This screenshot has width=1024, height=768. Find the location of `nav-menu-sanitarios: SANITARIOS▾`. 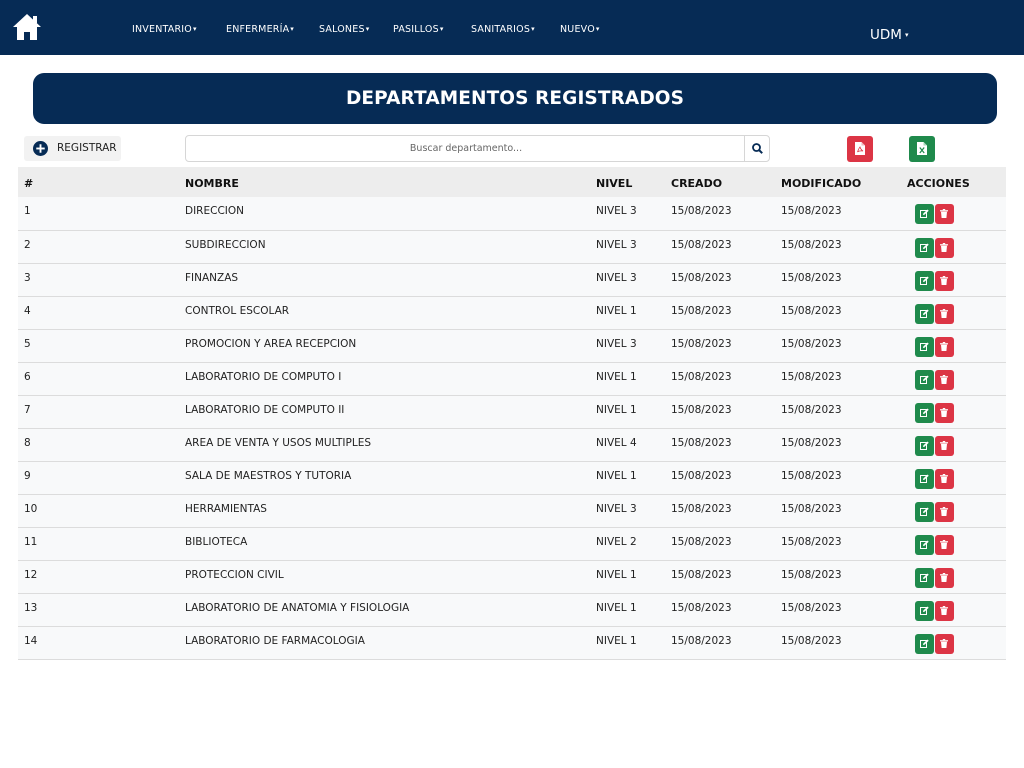

nav-menu-sanitarios: SANITARIOS▾ is located at coordinates (503, 29).